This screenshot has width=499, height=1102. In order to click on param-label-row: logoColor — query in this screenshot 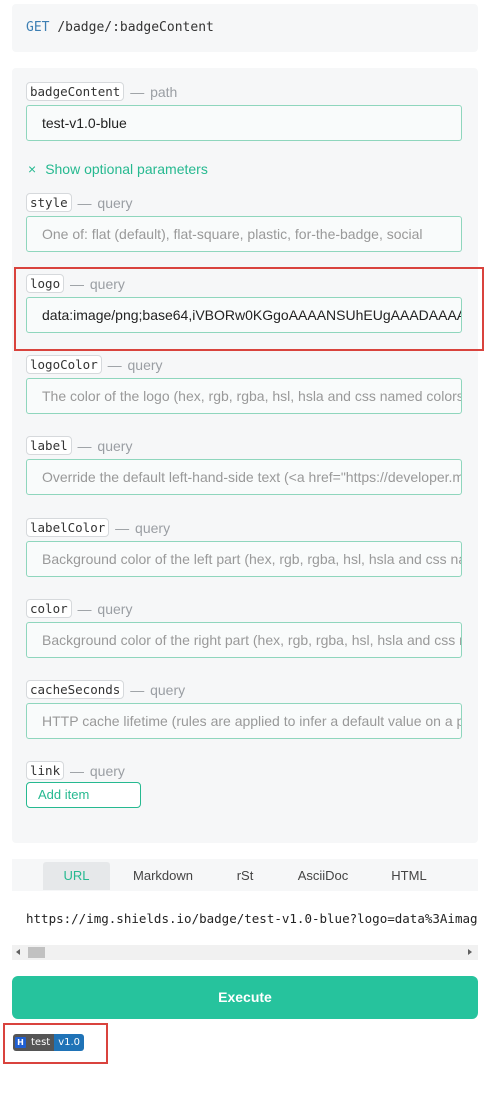, I will do `click(94, 365)`.